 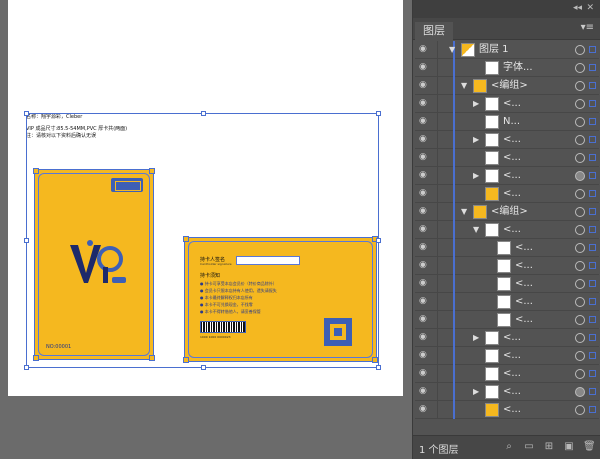 What do you see at coordinates (577, 8) in the screenshot?
I see `collapse-icon: ◂◂` at bounding box center [577, 8].